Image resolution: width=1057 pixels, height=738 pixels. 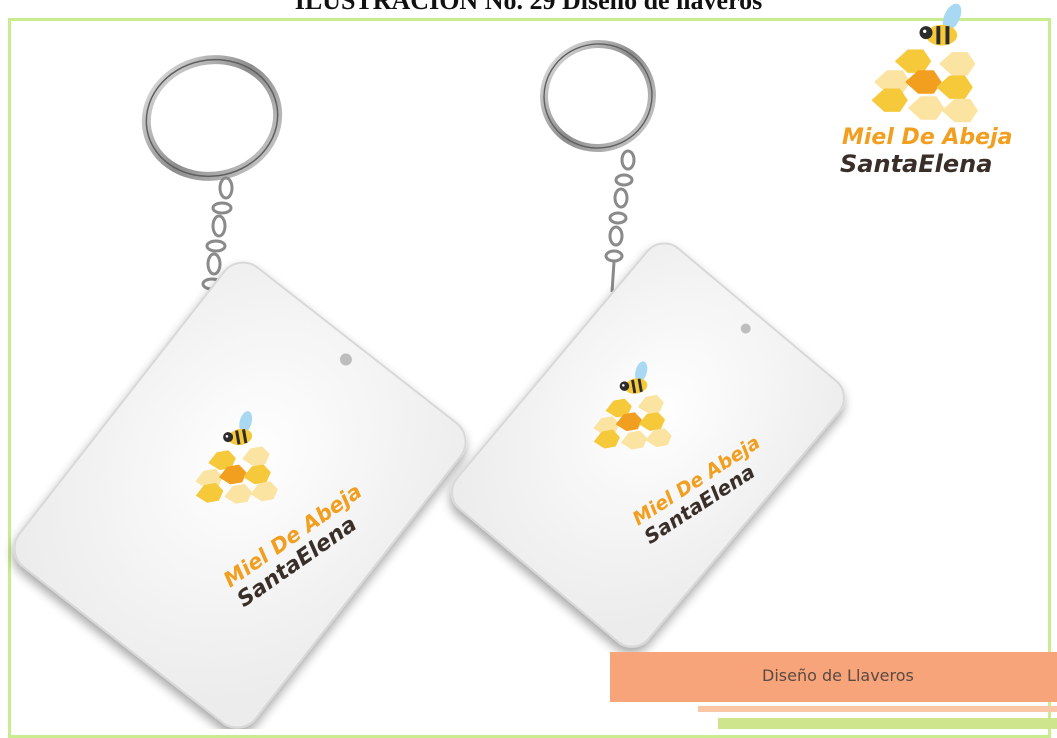 I want to click on footer-divider, so click(x=877, y=709).